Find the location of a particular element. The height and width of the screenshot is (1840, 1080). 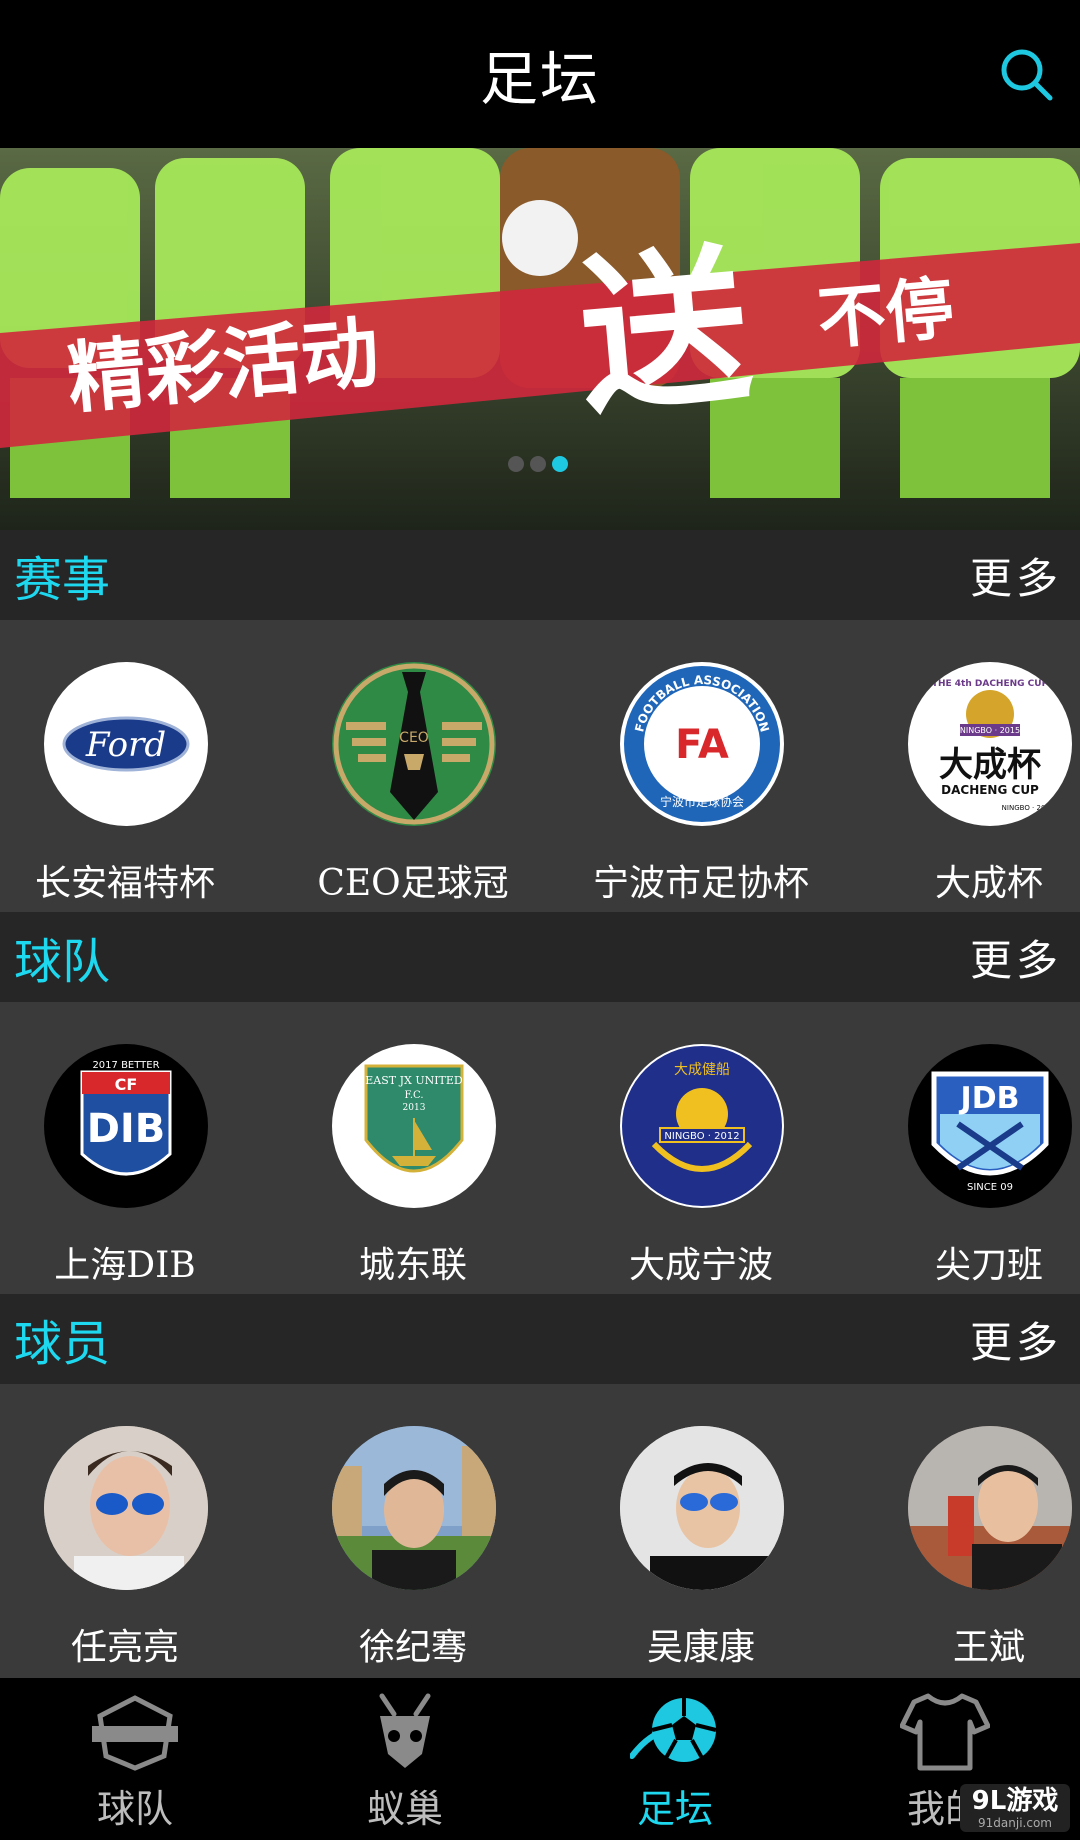

tab-label: 足坛 is located at coordinates (674, 1809).